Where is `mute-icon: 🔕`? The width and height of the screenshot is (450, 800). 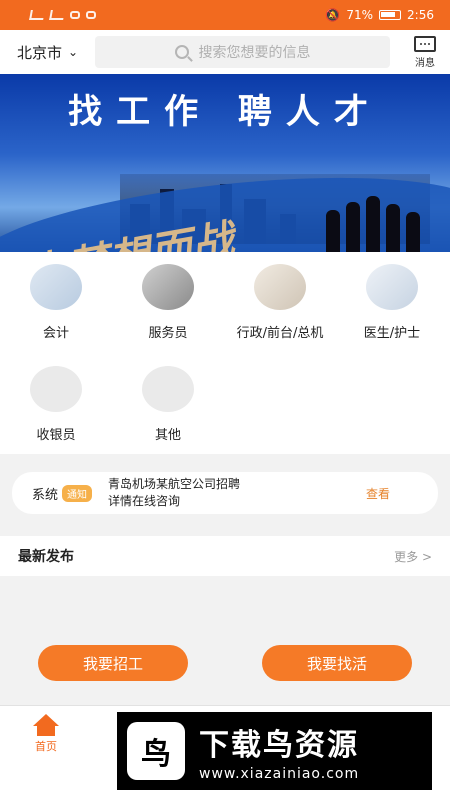
mute-icon: 🔕 is located at coordinates (333, 15).